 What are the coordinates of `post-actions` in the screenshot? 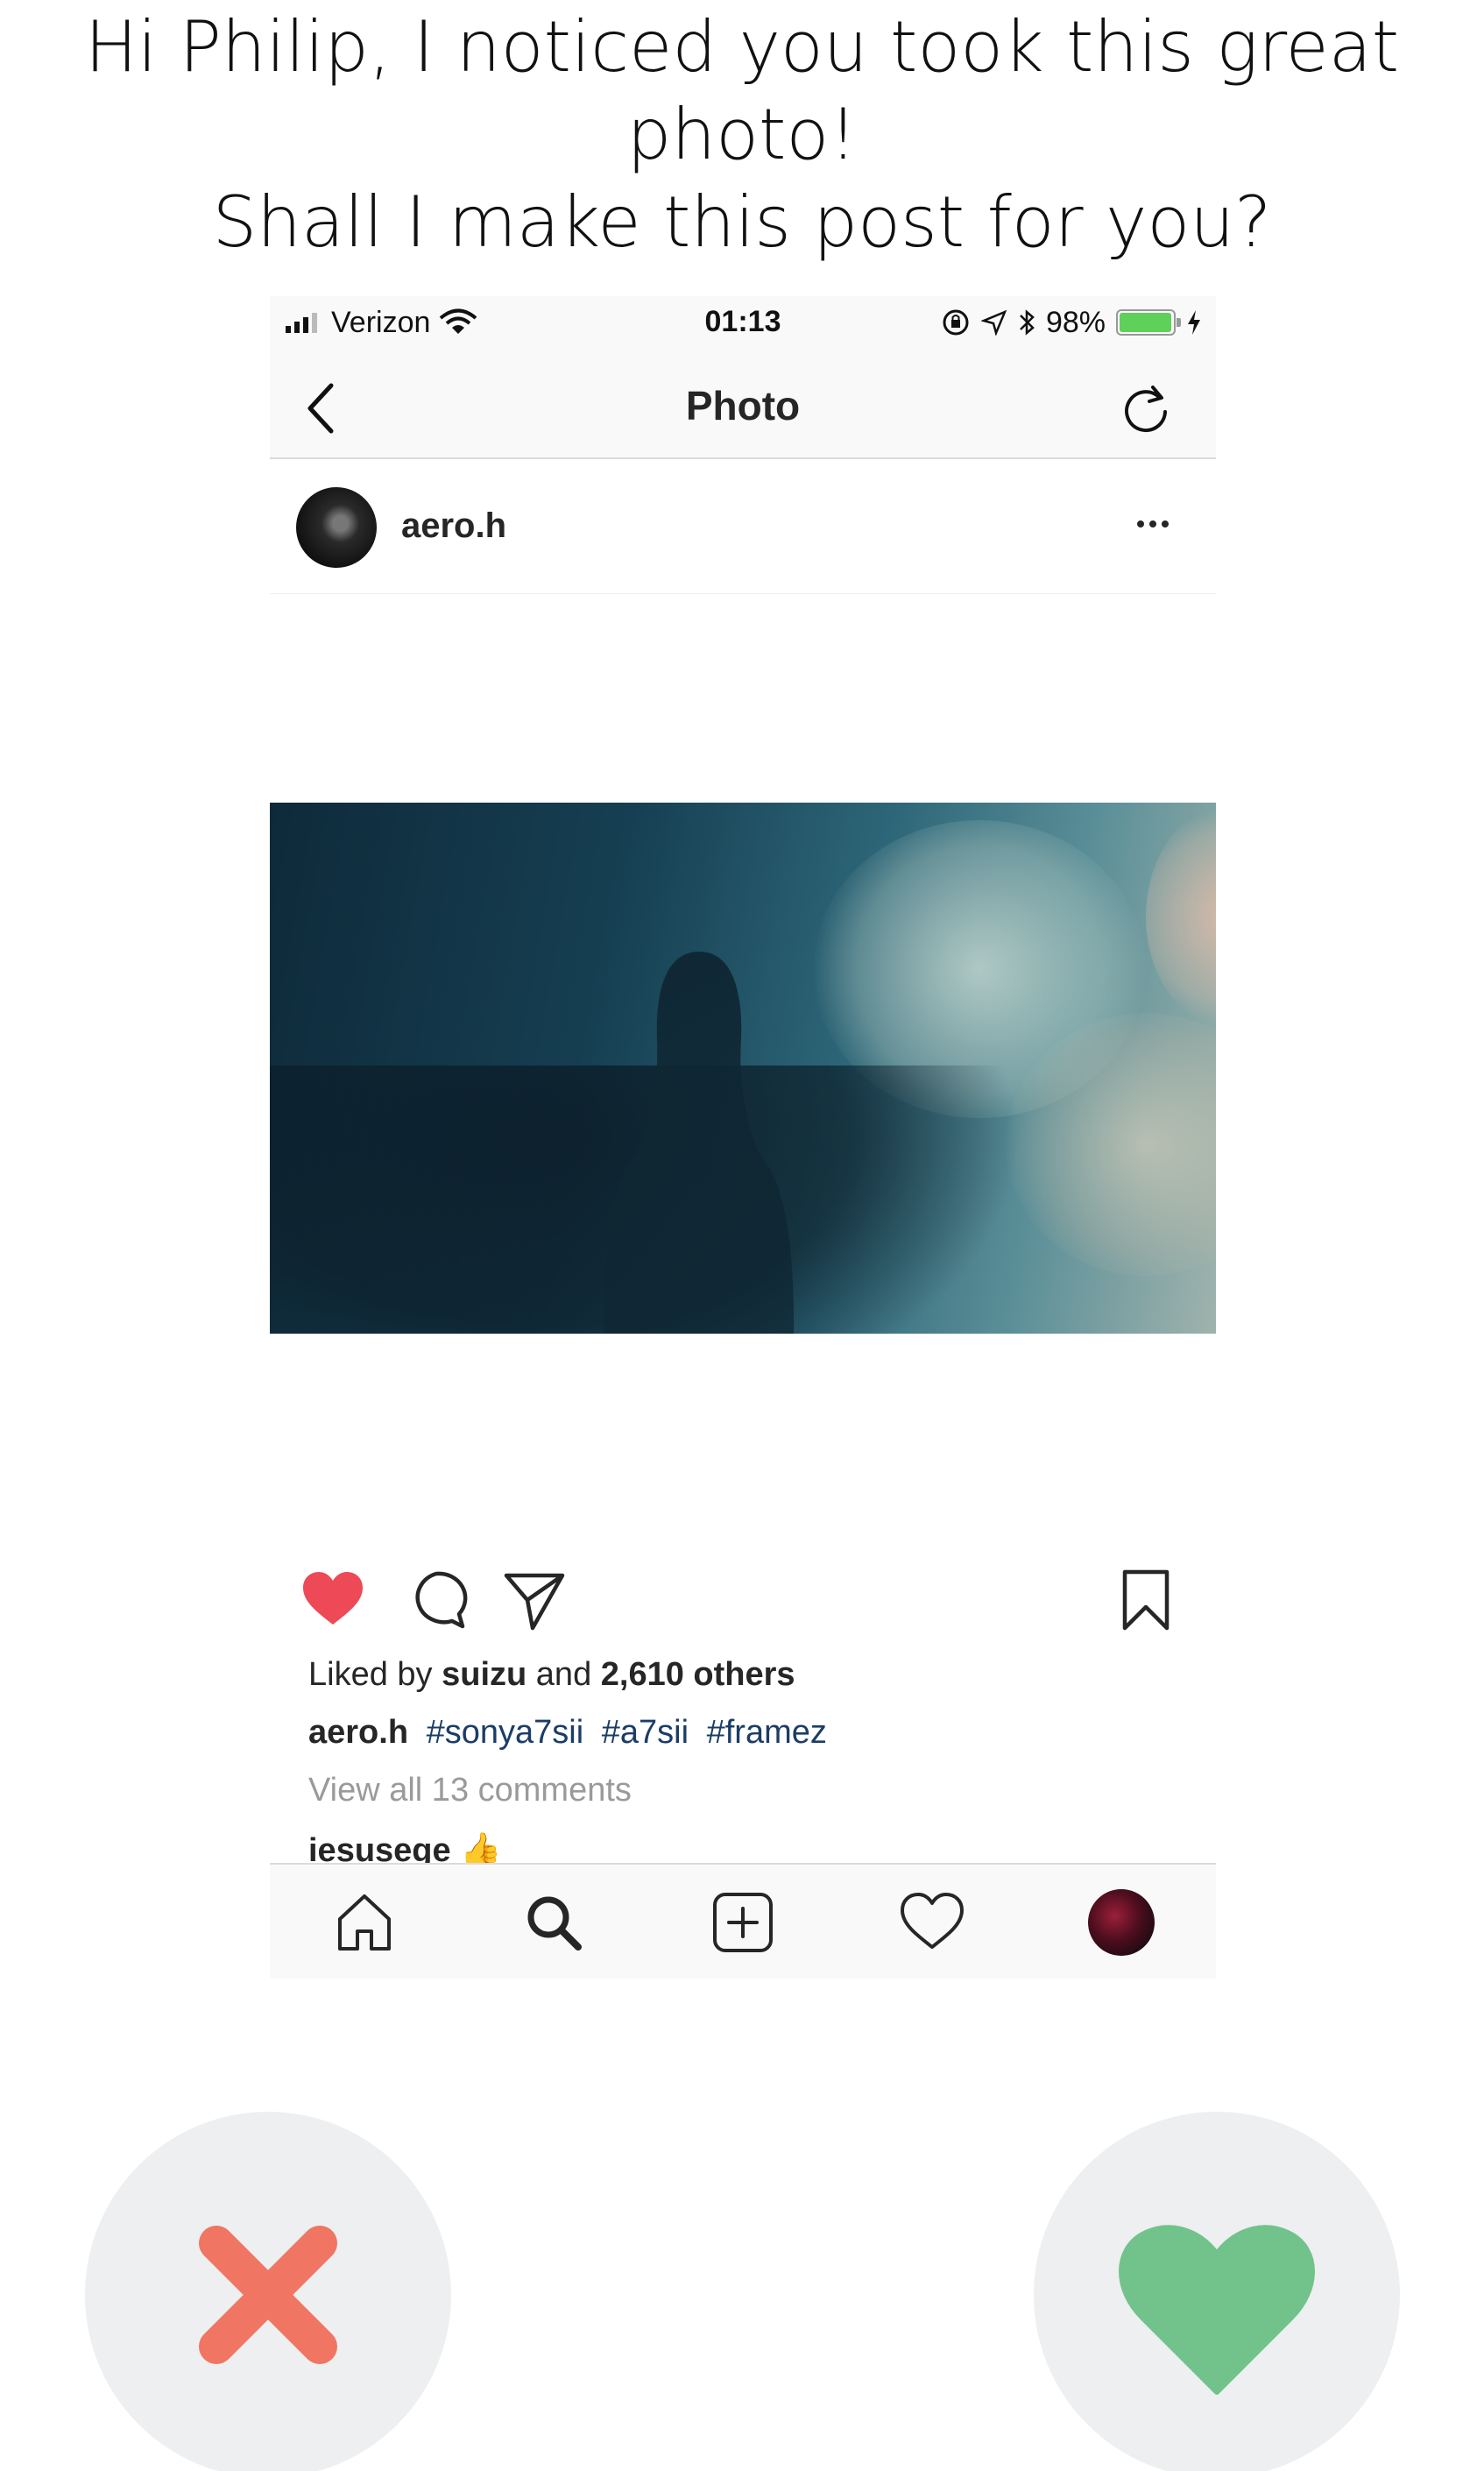 It's located at (743, 1602).